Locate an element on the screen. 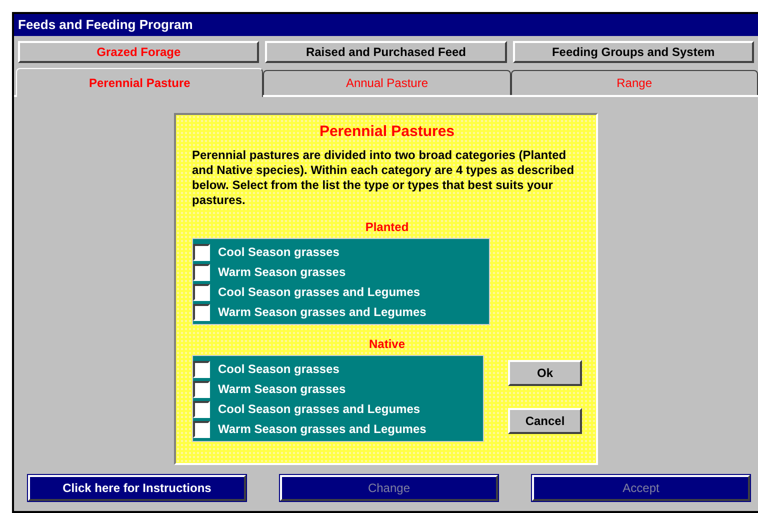  tab: Range is located at coordinates (634, 82).